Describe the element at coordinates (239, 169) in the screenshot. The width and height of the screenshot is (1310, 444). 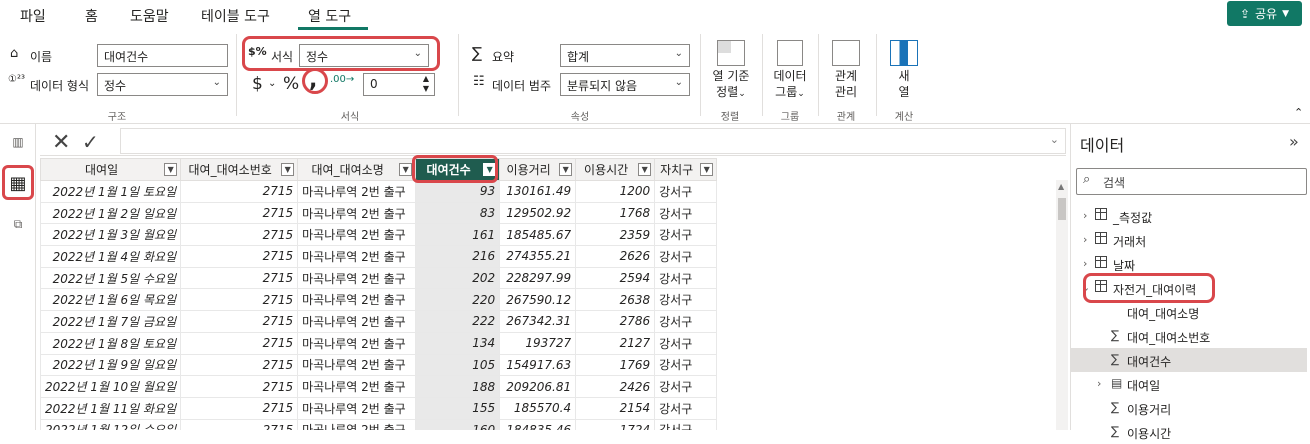
I see `column-header-대여소번호: 대여_대여소번호 ▼` at that location.